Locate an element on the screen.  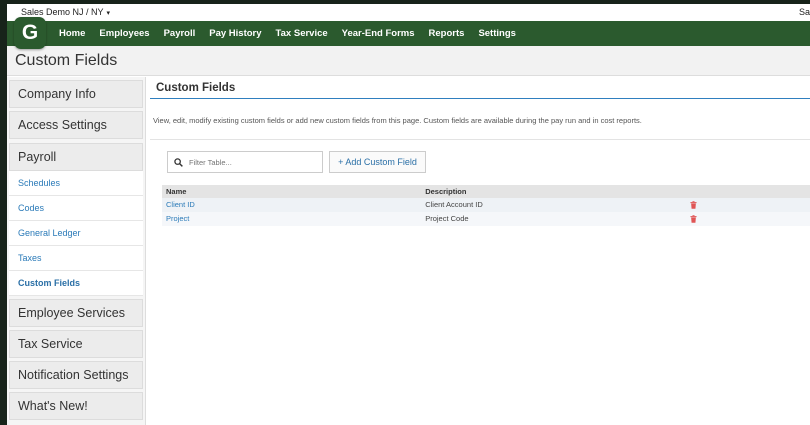
sidebar-item-general-ledger: General Ledger is located at coordinates (76, 233).